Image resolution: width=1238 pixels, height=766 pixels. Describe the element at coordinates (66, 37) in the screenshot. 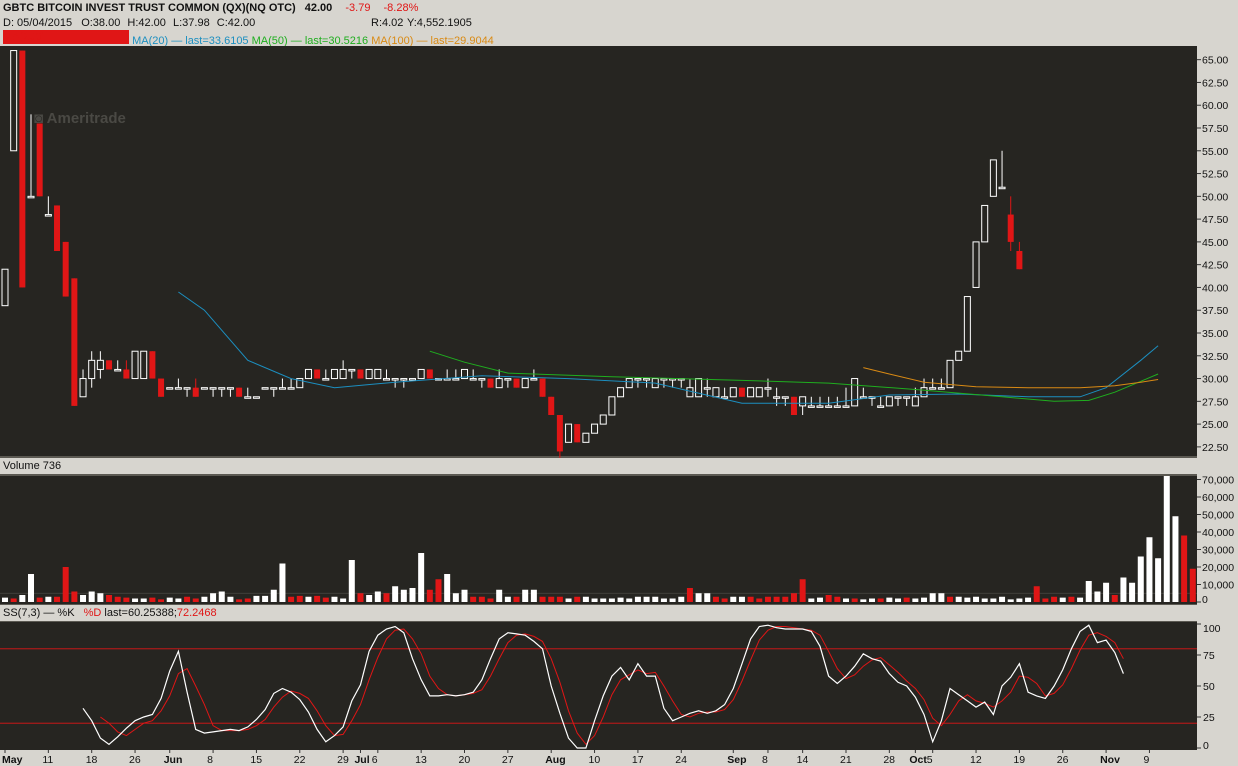

I see `ma200-legend-hidden: MA(200)` at that location.